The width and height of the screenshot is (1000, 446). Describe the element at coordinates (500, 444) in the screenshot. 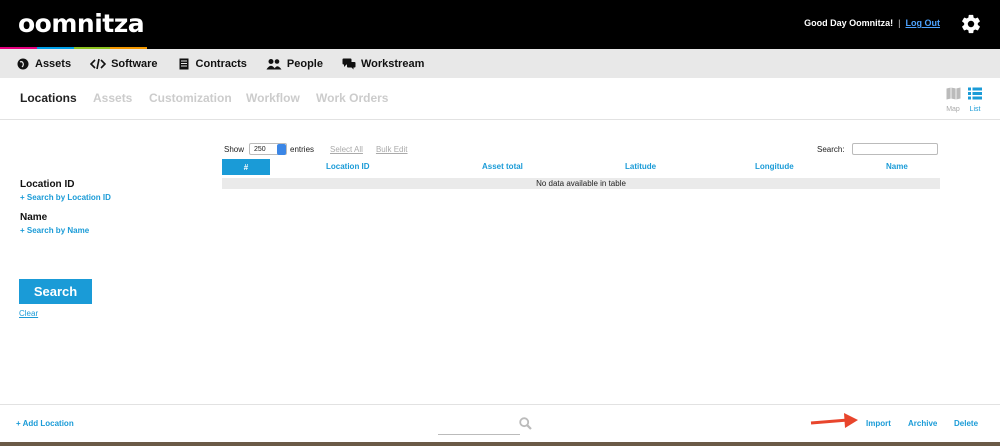

I see `desktop-strip` at that location.